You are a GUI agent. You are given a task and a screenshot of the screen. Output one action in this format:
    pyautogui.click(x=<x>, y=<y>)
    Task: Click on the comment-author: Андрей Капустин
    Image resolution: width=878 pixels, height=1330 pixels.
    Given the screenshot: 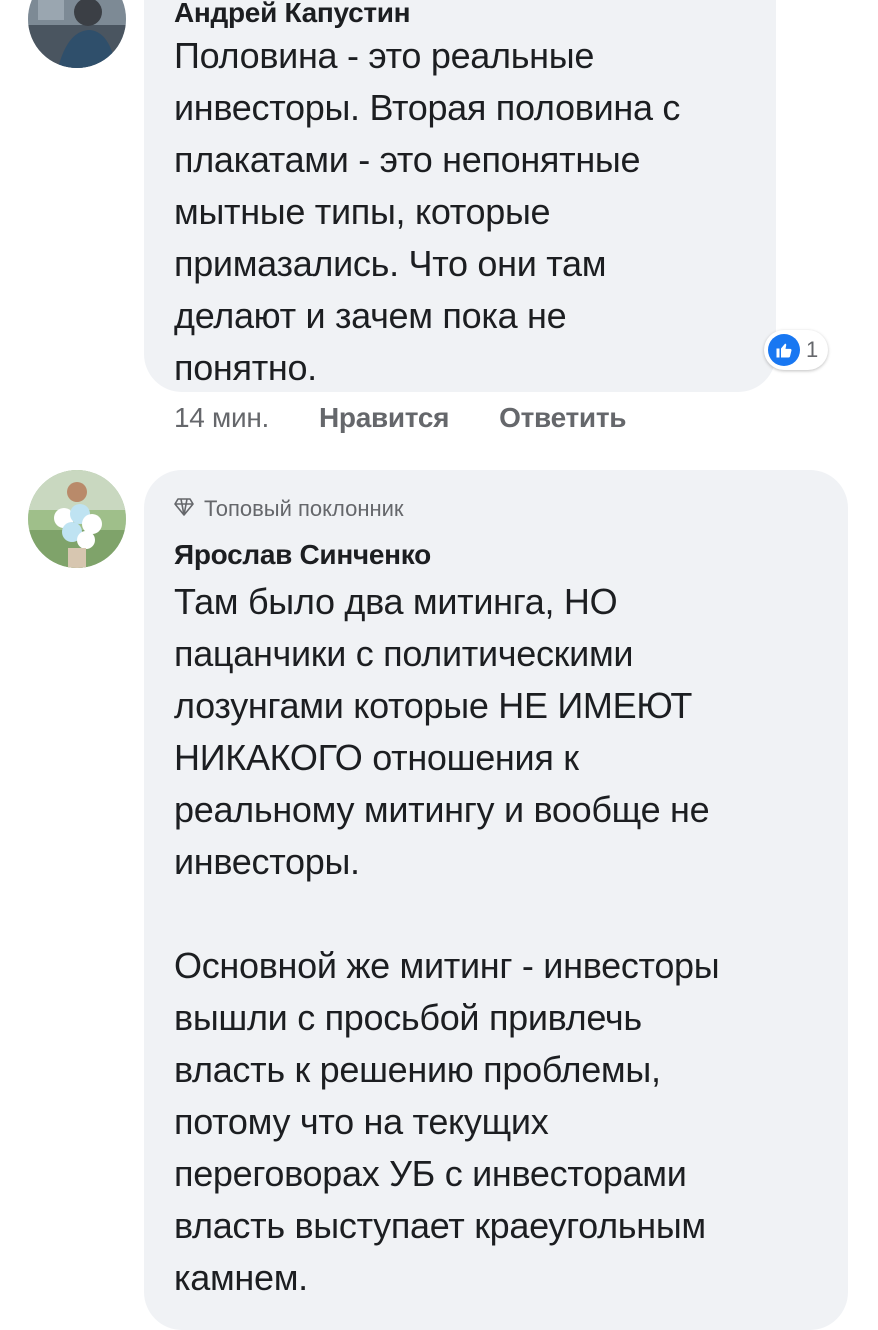 What is the action you would take?
    pyautogui.click(x=460, y=15)
    